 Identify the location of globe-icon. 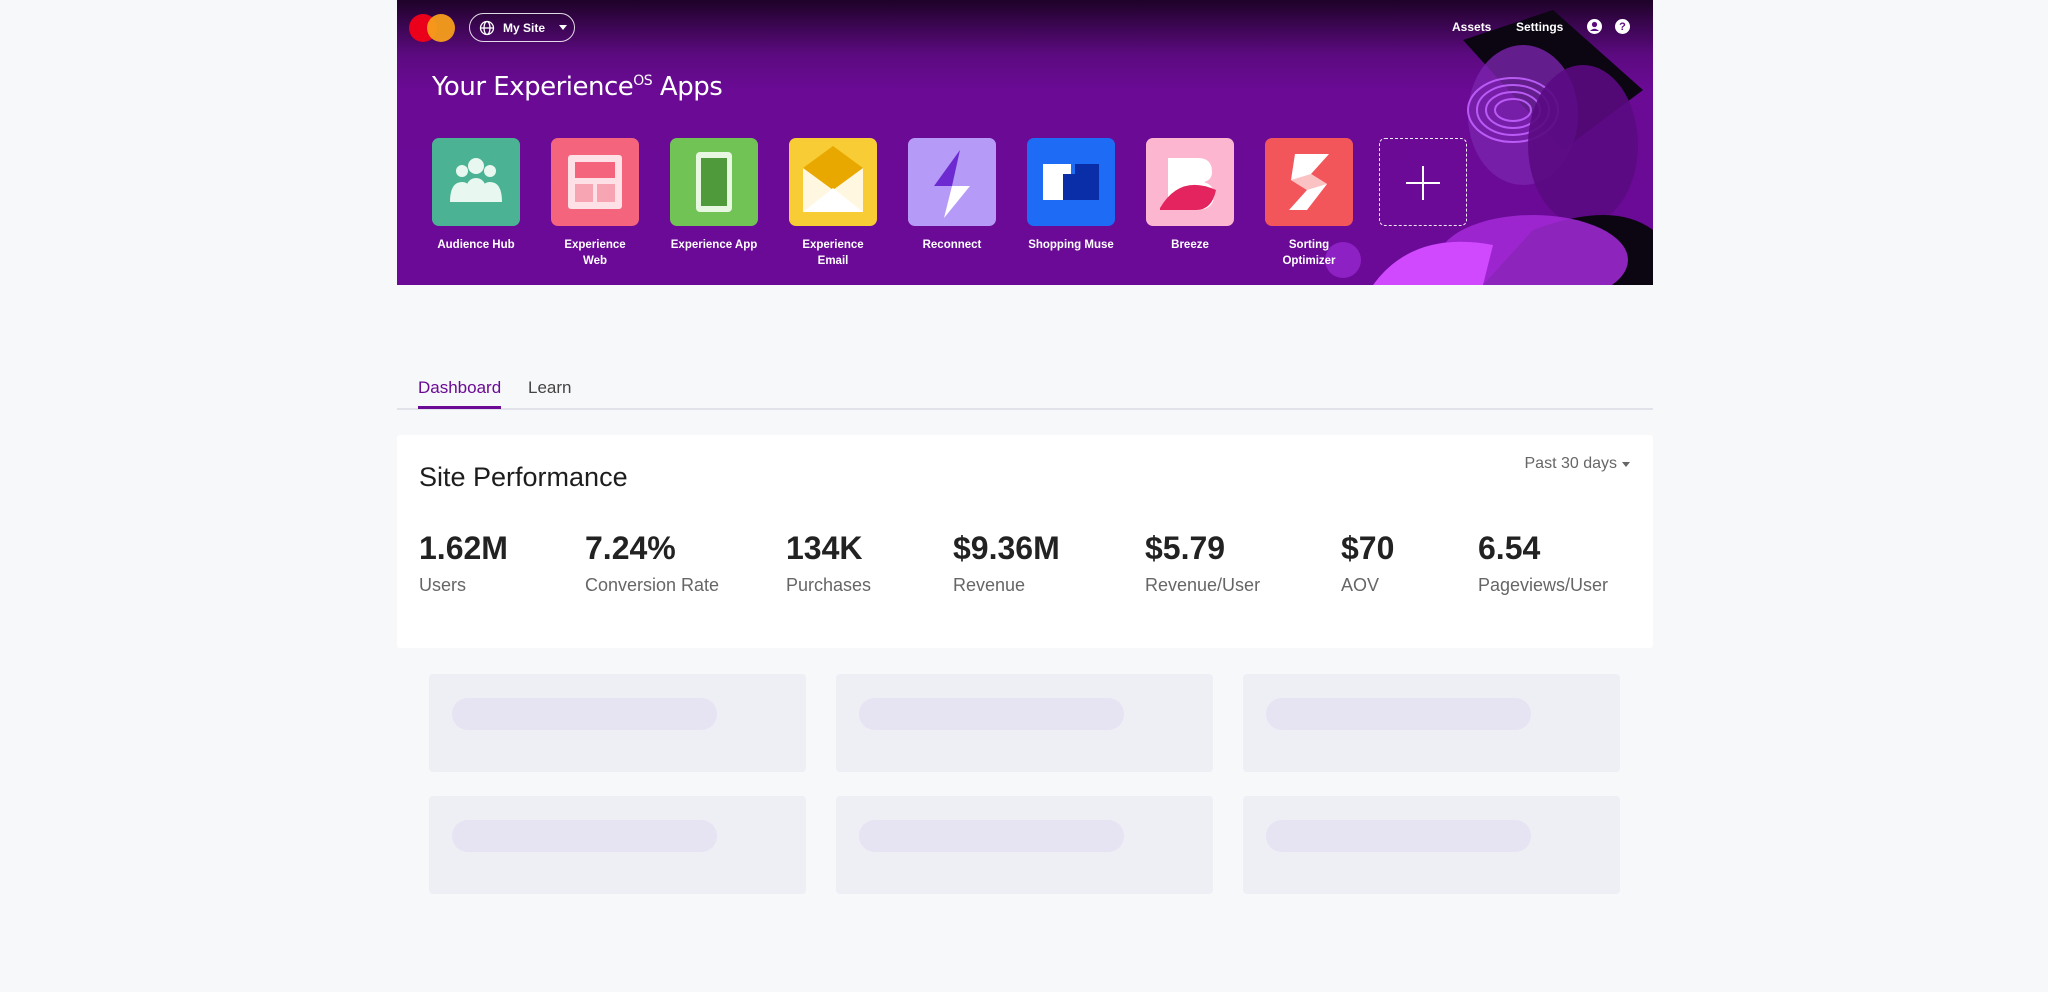
(487, 28).